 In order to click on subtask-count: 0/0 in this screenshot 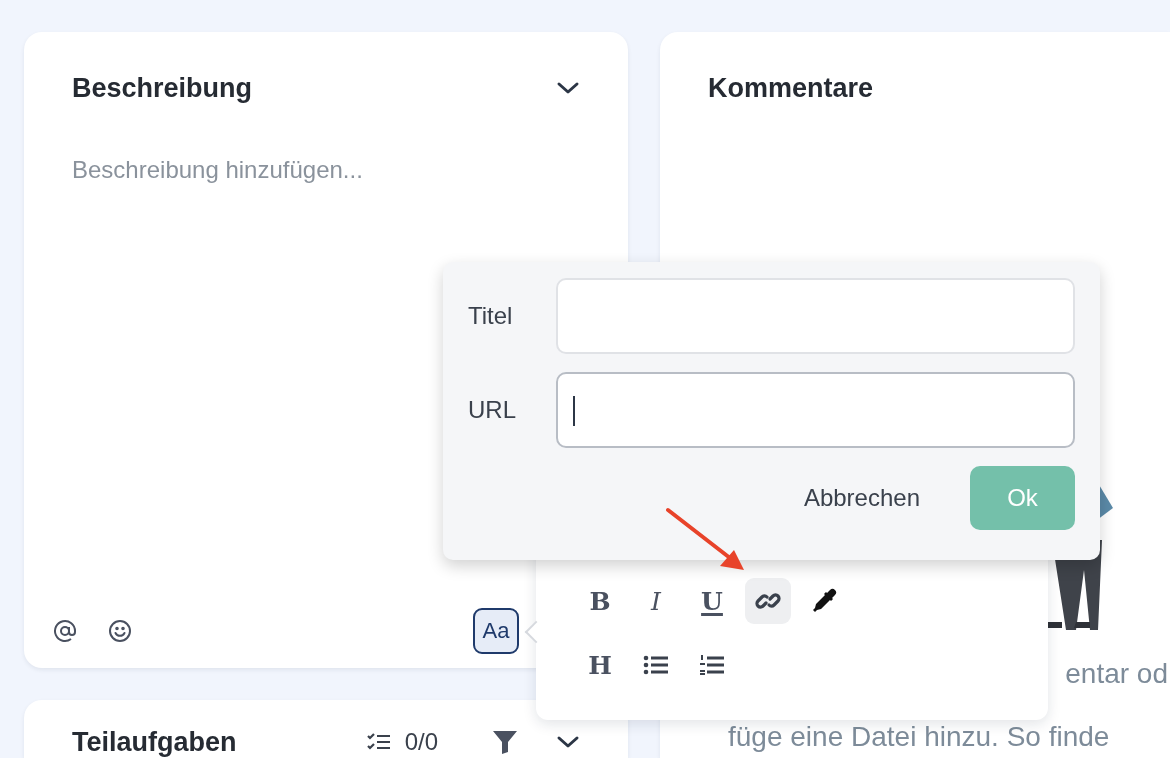, I will do `click(421, 742)`.